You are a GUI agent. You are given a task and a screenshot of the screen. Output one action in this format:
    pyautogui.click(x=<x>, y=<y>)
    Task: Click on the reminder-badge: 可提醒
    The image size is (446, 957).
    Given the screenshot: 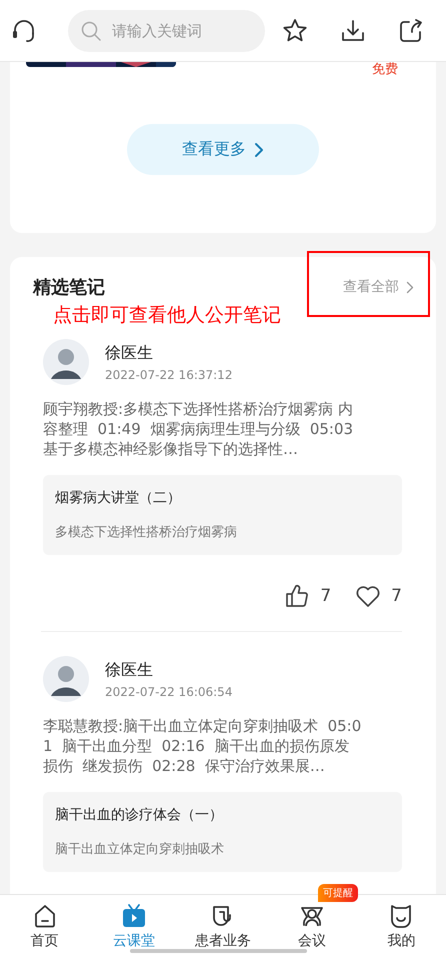 What is the action you would take?
    pyautogui.click(x=338, y=893)
    